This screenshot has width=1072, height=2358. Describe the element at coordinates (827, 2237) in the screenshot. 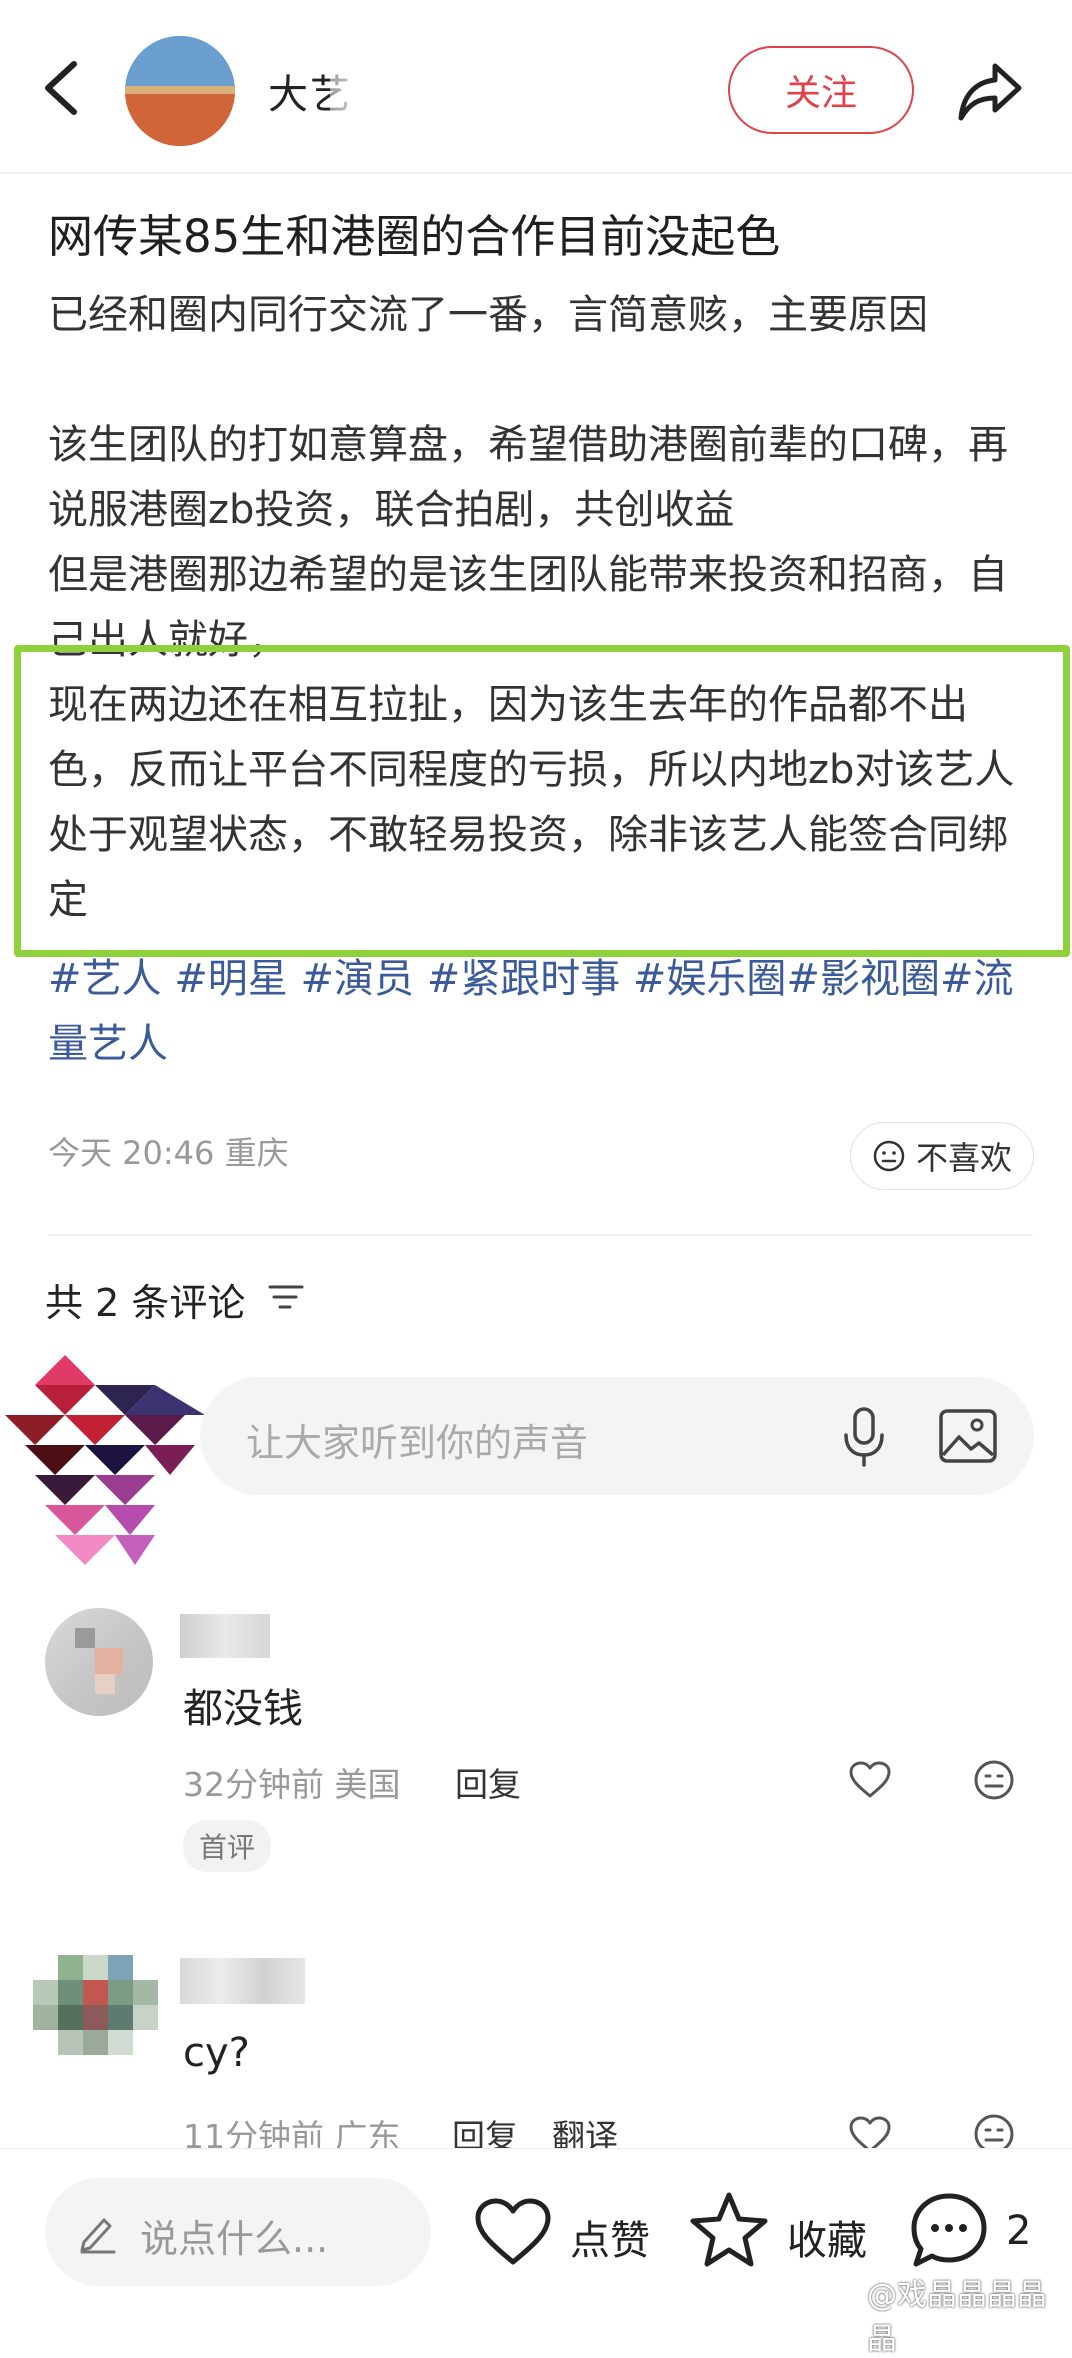

I see `collect-label: 收藏` at that location.